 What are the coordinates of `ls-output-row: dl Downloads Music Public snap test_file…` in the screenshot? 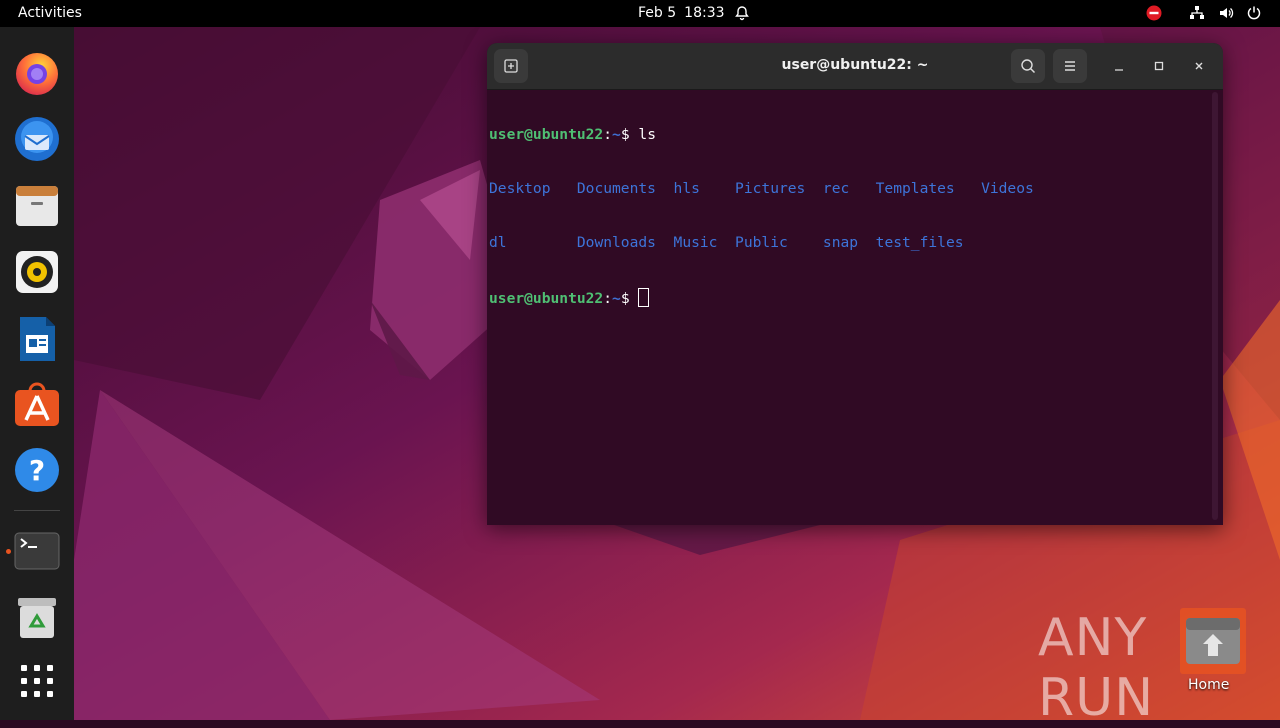 It's located at (726, 242).